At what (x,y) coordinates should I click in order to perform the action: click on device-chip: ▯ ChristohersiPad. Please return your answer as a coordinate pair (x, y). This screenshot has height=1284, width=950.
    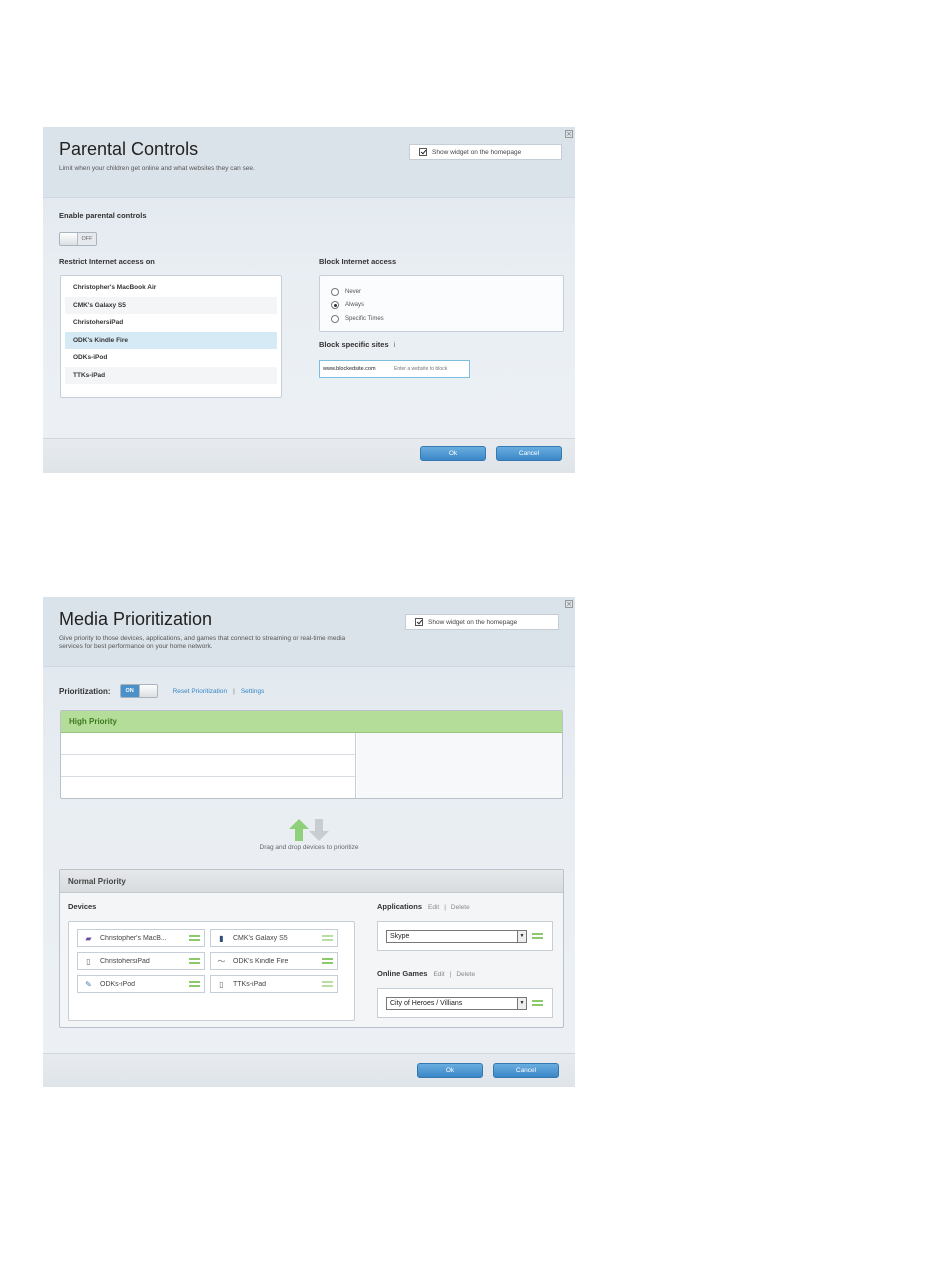
    Looking at the image, I should click on (141, 961).